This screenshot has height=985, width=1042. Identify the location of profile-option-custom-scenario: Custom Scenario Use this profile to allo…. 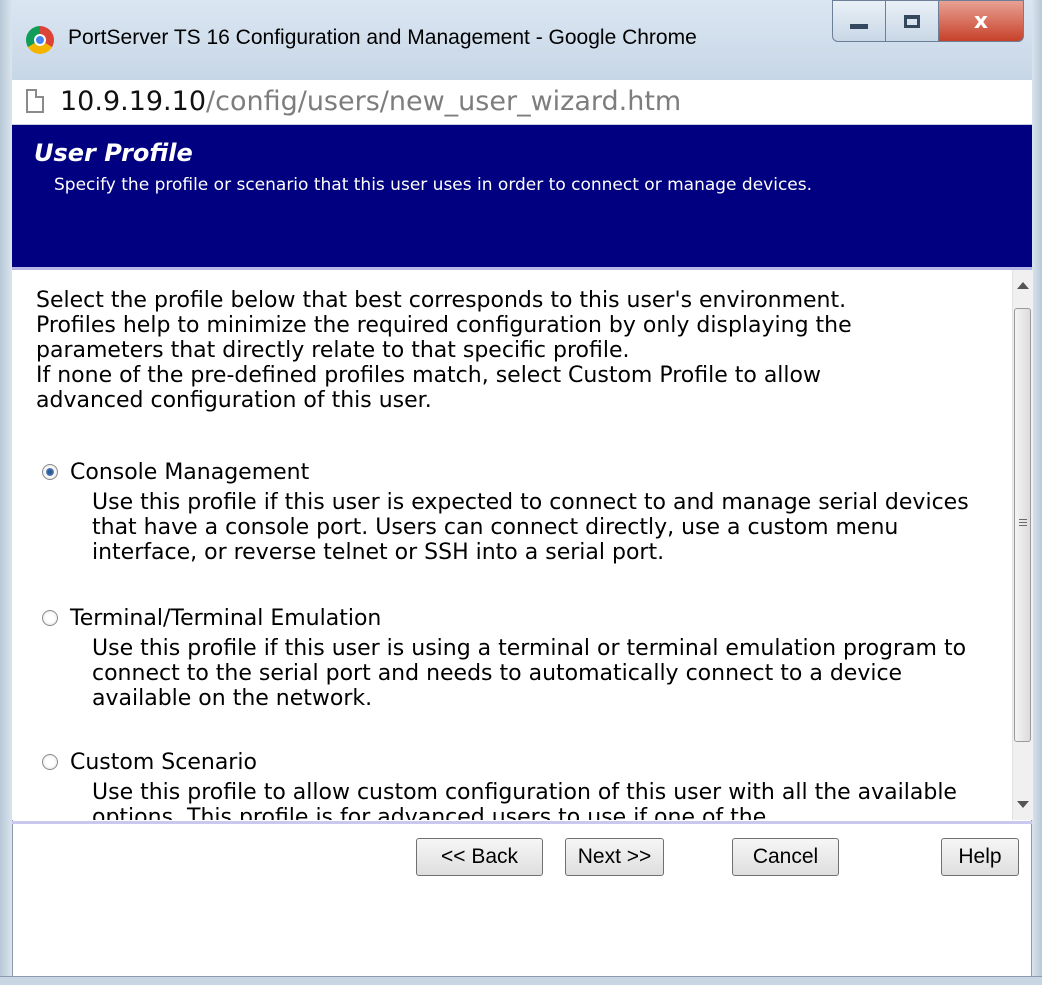
(522, 784).